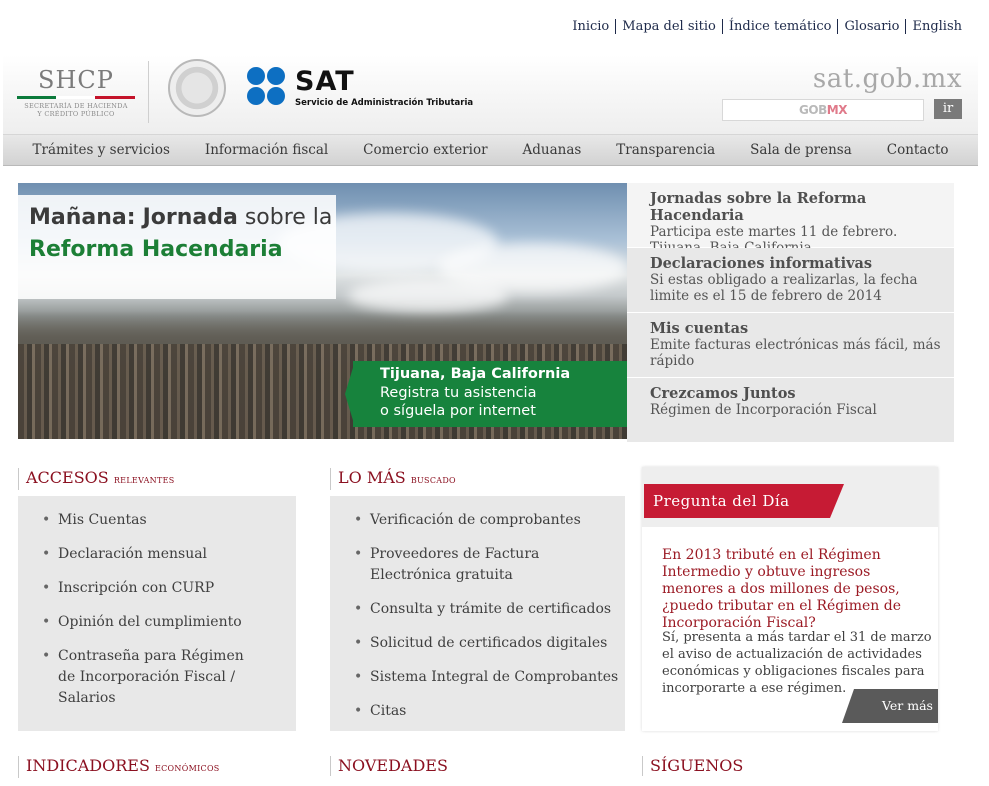 Image resolution: width=989 pixels, height=786 pixels. What do you see at coordinates (475, 374) in the screenshot?
I see `banner-location: Tijuana, Baja California` at bounding box center [475, 374].